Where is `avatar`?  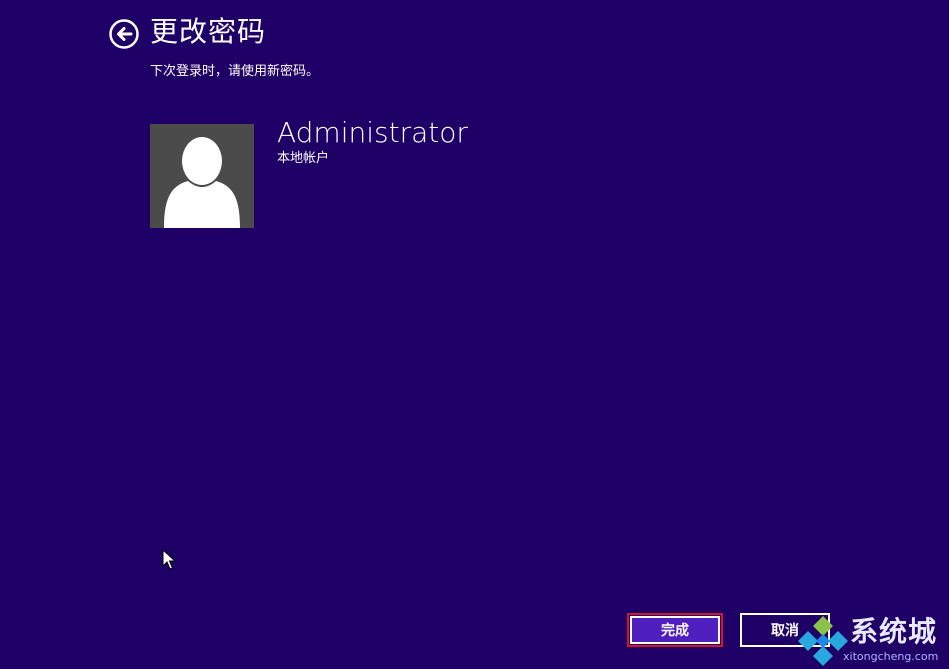 avatar is located at coordinates (202, 176).